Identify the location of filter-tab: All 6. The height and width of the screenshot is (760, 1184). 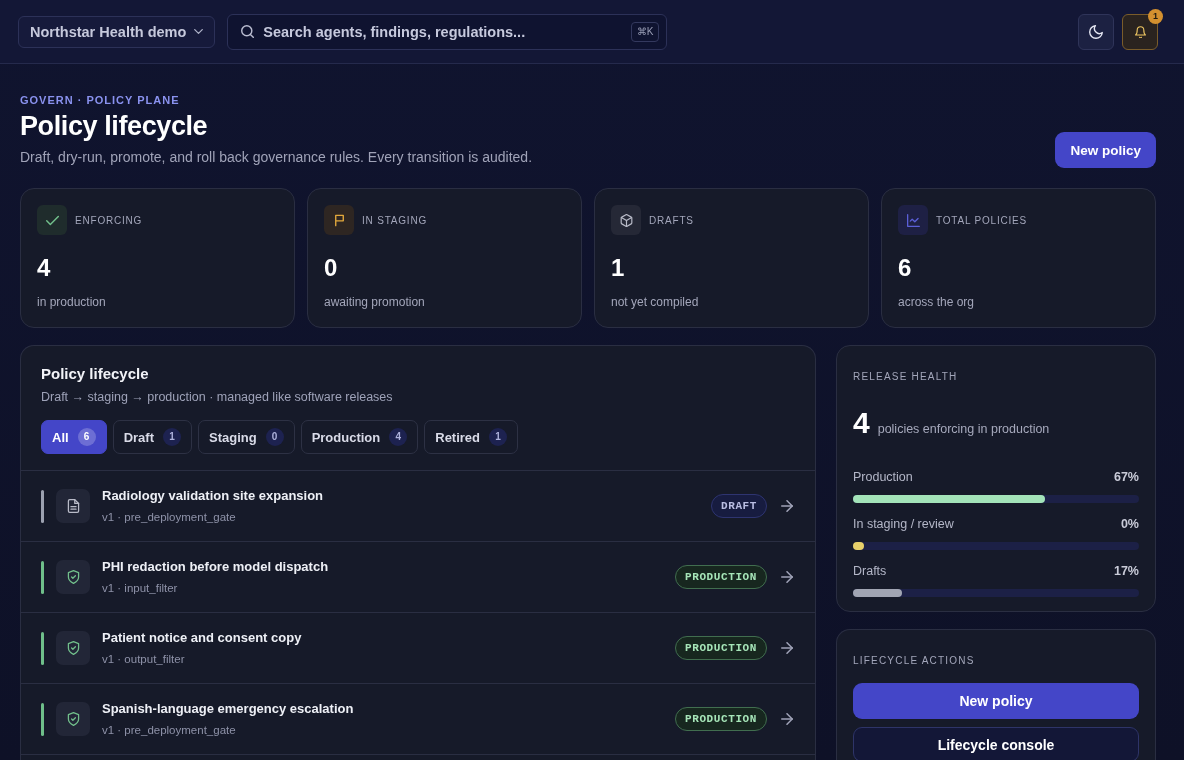
(74, 437).